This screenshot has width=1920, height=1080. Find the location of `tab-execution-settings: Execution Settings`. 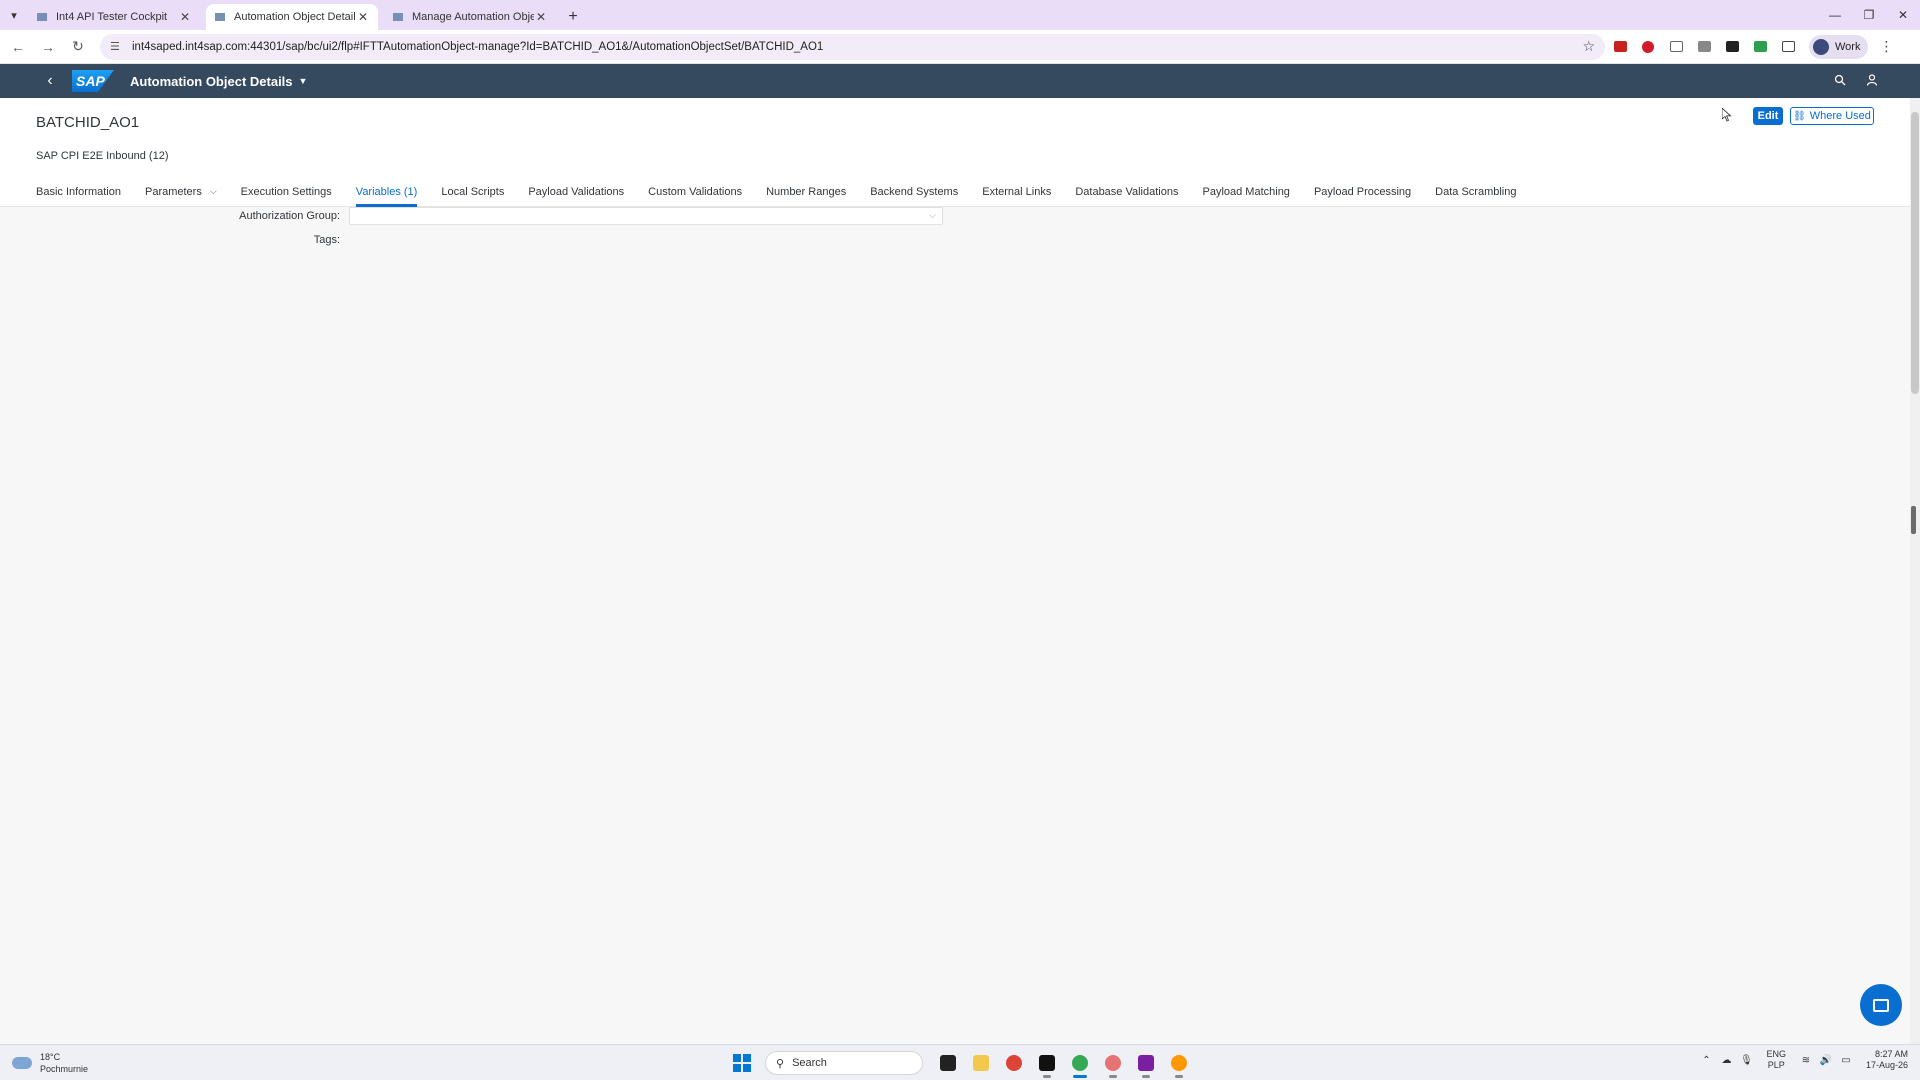

tab-execution-settings: Execution Settings is located at coordinates (286, 195).